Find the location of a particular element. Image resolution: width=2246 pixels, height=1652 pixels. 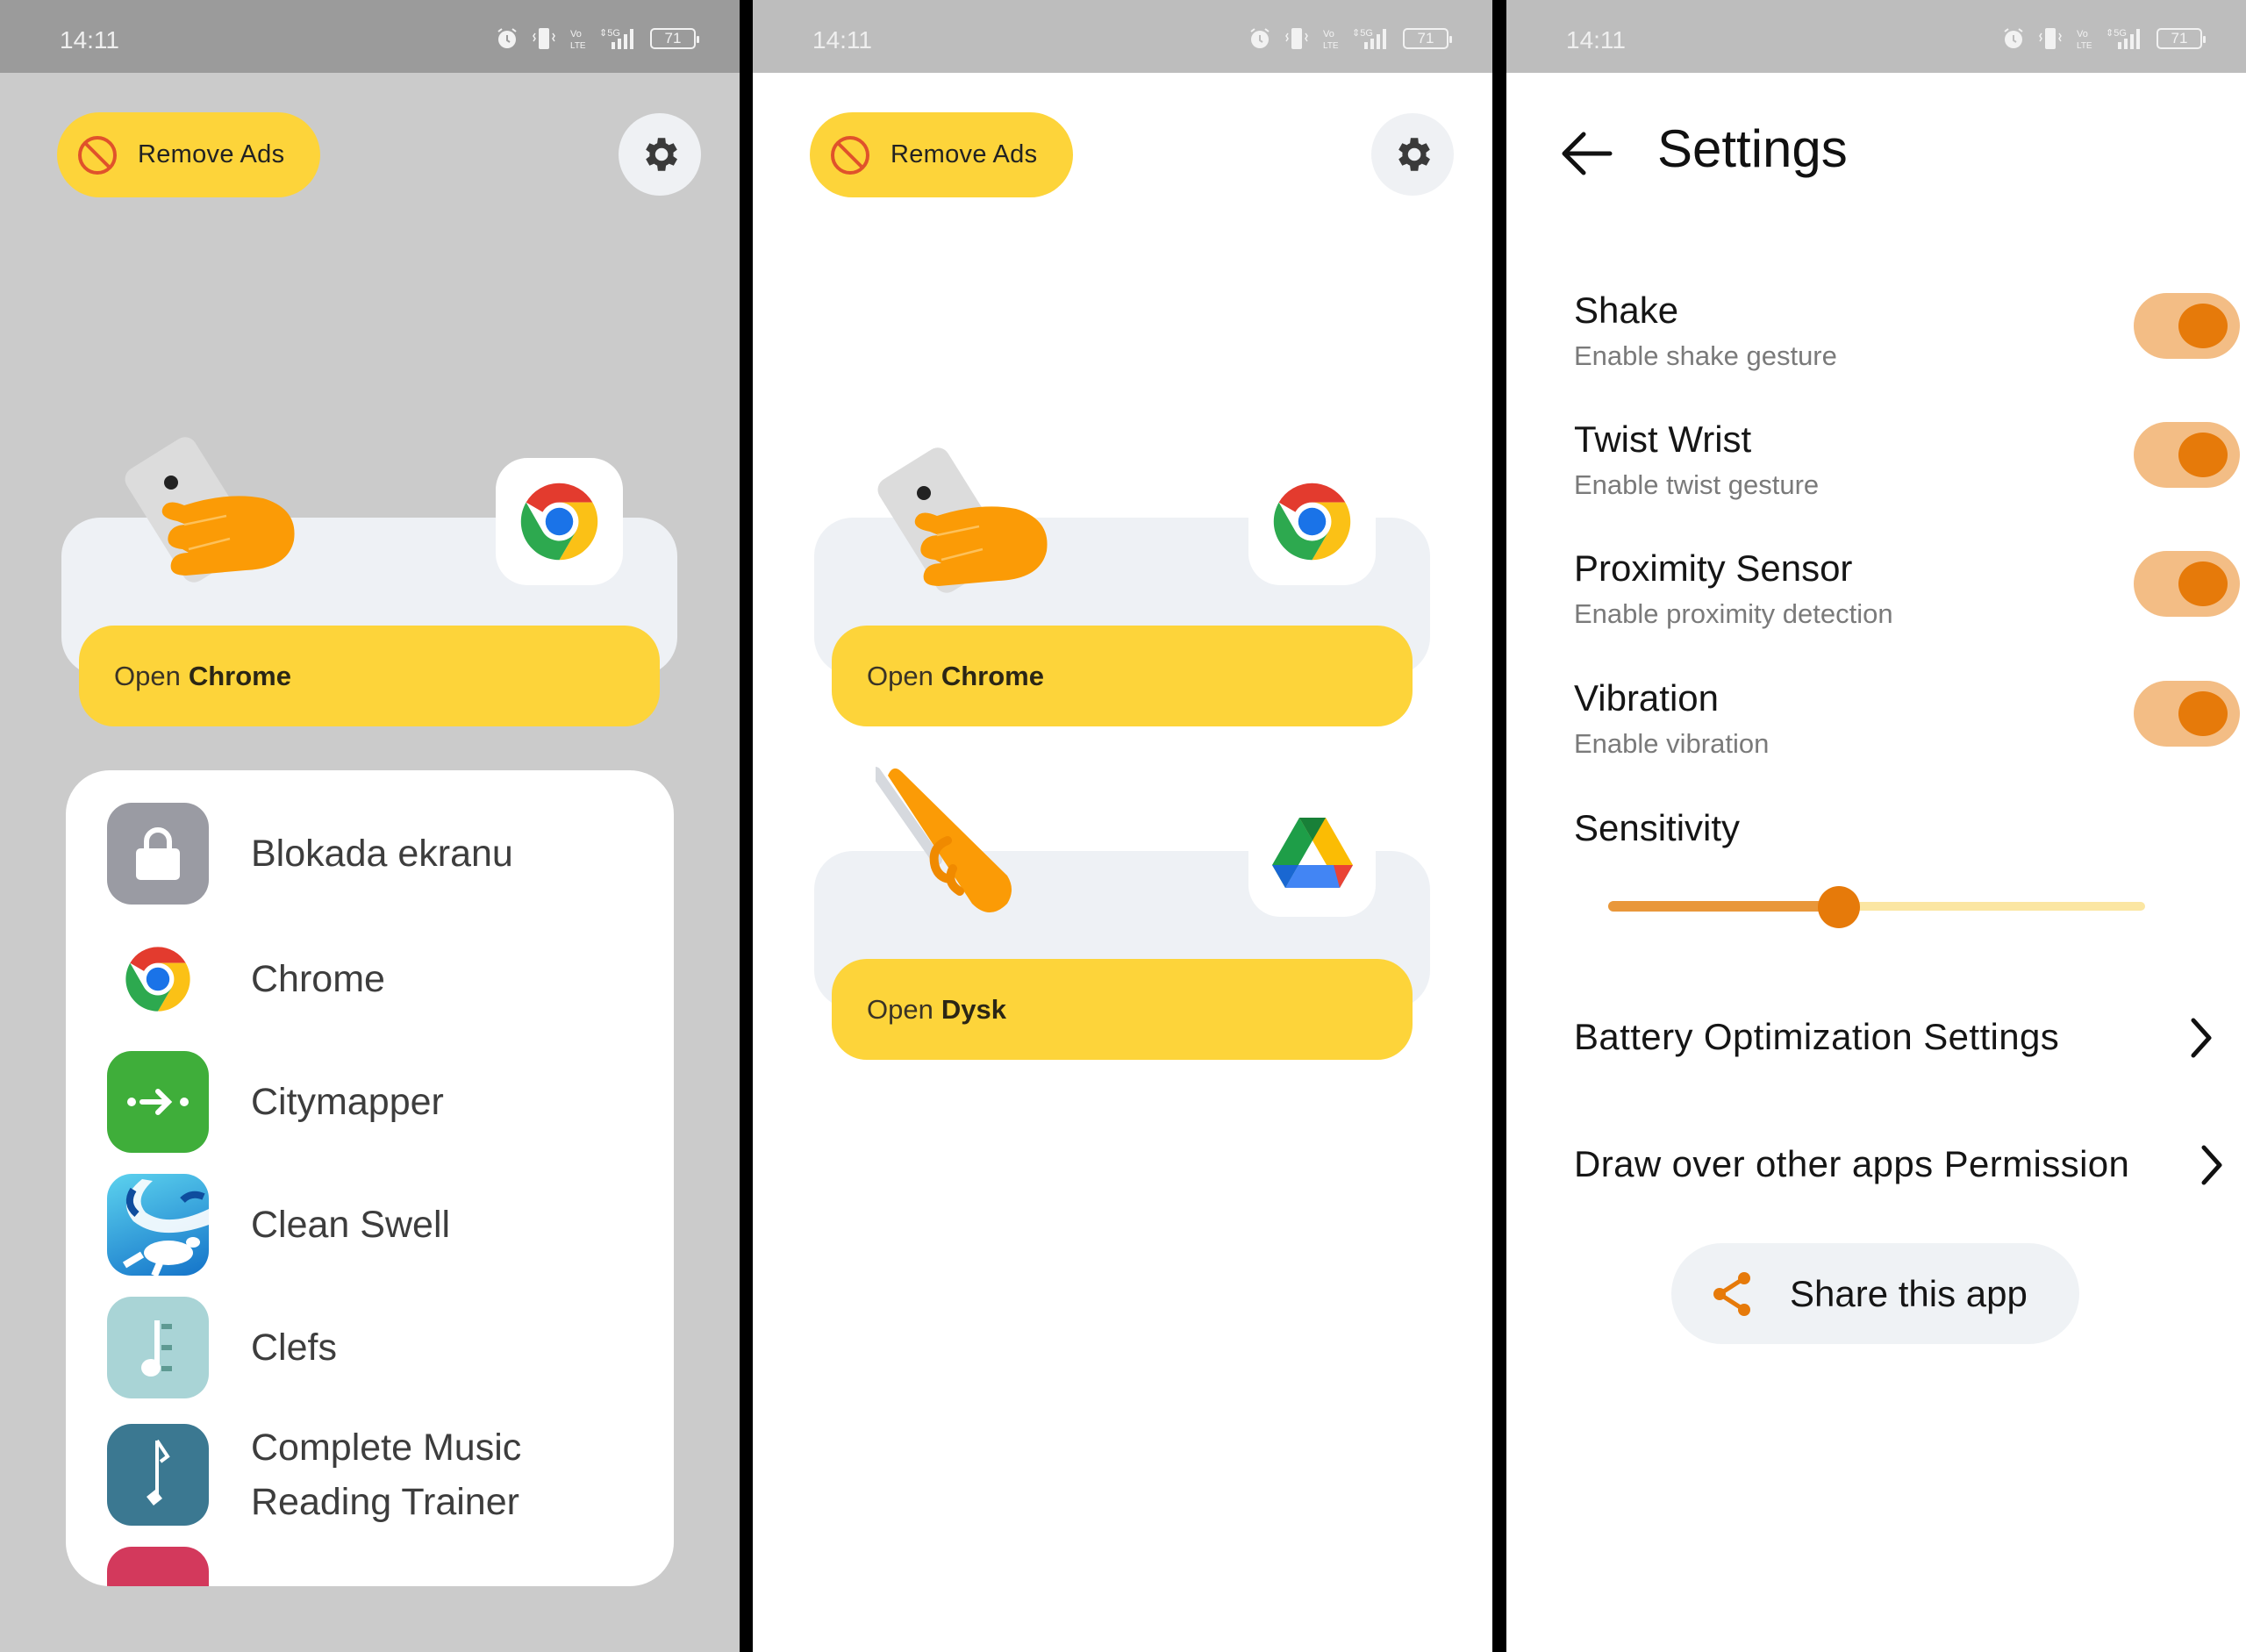

setting-title: Shake is located at coordinates (1626, 311).